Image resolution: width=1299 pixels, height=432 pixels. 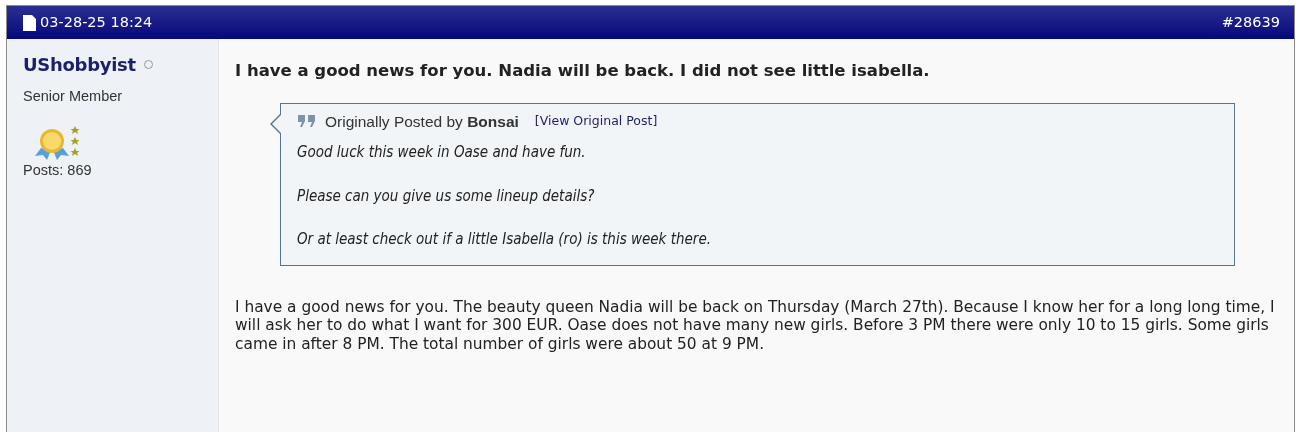 I want to click on quote-text: Good luck this week in Oase and have fun., so click(x=442, y=153).